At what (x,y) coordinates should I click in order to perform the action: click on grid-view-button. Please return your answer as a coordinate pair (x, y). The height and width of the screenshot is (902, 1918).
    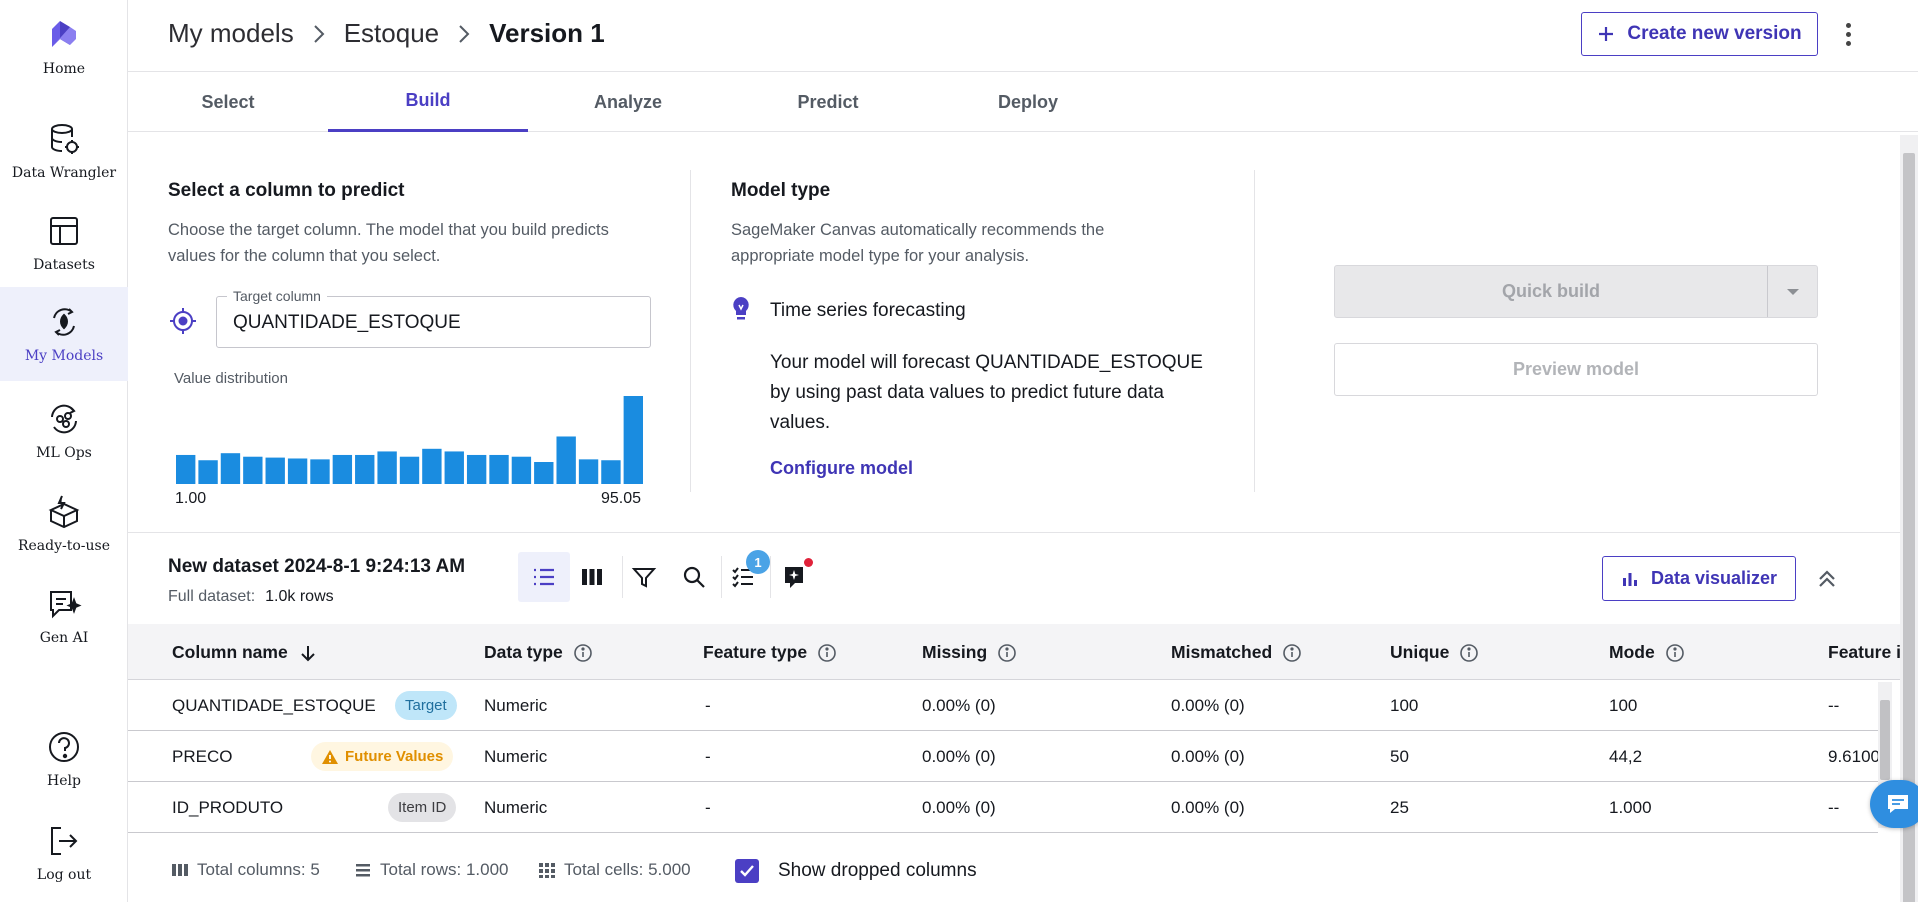
    Looking at the image, I should click on (592, 577).